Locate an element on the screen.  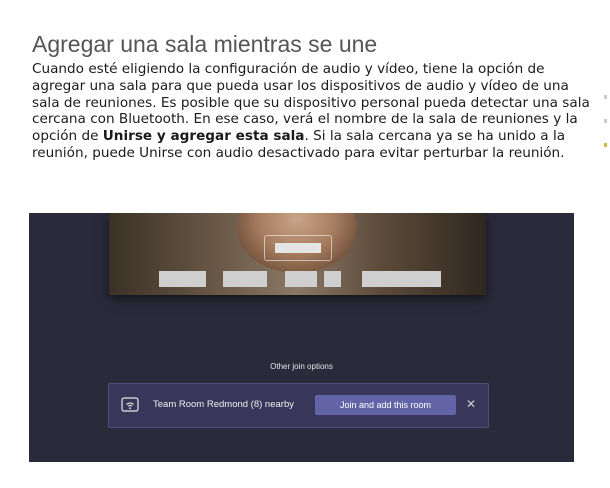
other-join-options-label: Other join options is located at coordinates (301, 366).